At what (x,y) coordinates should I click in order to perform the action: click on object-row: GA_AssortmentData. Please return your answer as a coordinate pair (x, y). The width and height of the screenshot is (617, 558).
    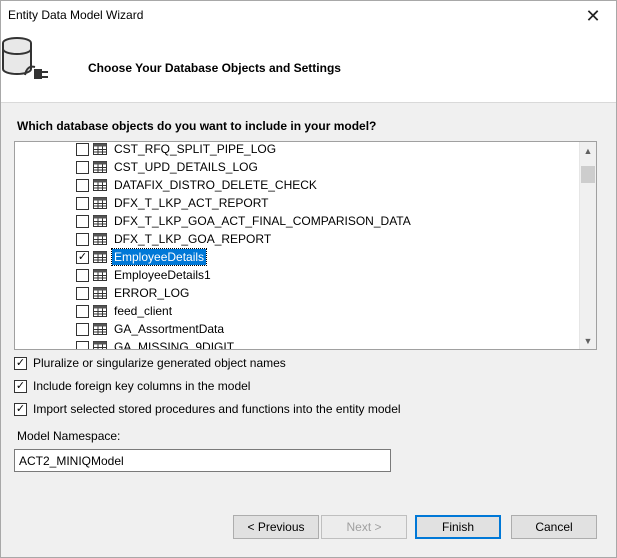
    Looking at the image, I should click on (297, 329).